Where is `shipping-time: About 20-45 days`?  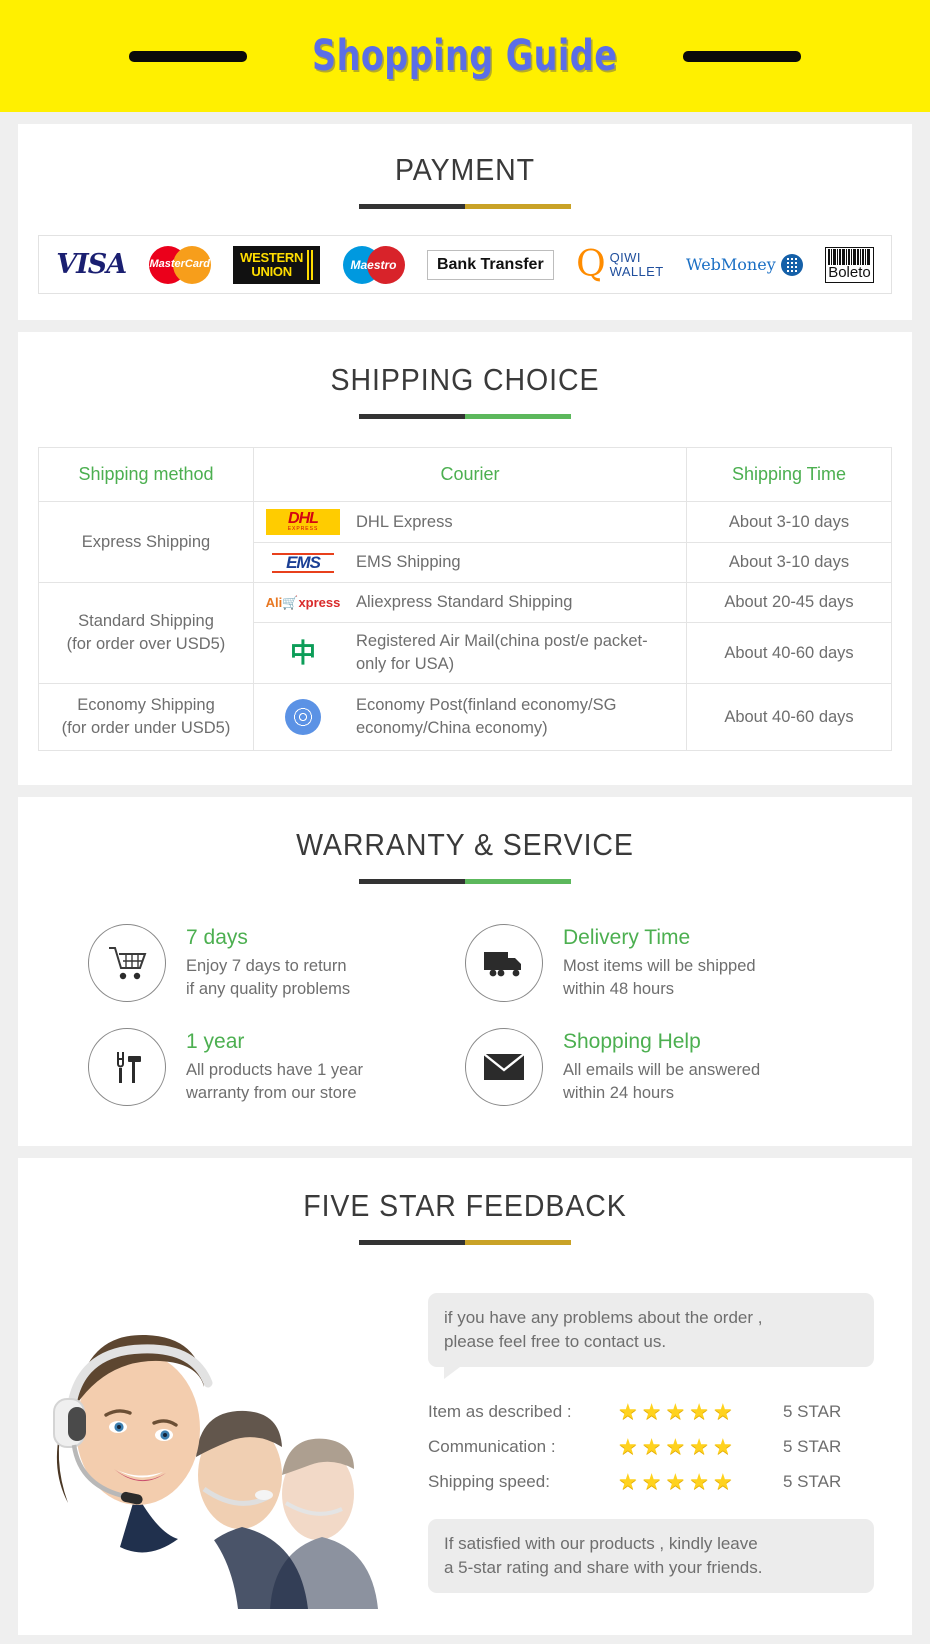 shipping-time: About 20-45 days is located at coordinates (789, 602).